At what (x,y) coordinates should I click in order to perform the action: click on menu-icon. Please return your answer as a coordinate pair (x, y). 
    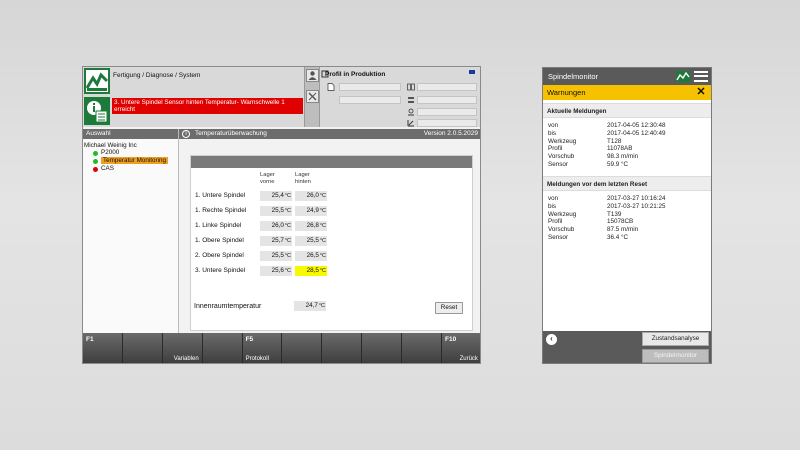
    Looking at the image, I should click on (701, 76).